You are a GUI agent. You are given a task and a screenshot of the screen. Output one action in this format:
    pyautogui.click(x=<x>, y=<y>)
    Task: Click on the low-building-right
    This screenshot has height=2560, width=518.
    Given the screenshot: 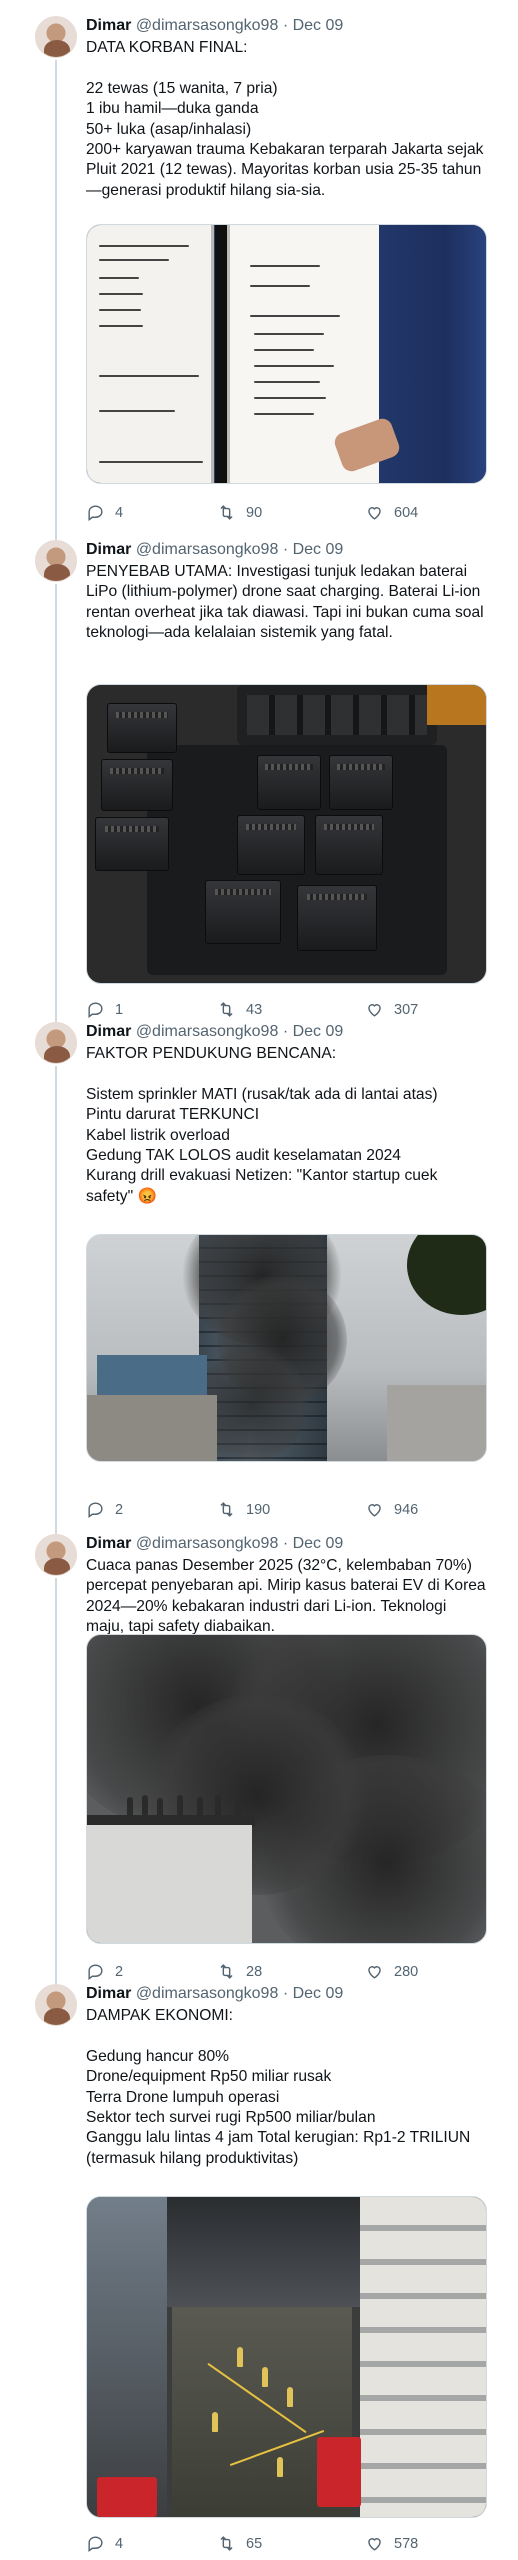 What is the action you would take?
    pyautogui.click(x=436, y=1423)
    